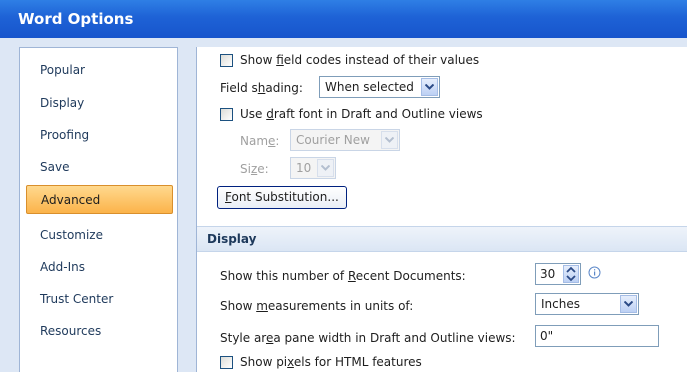 The width and height of the screenshot is (687, 372). What do you see at coordinates (360, 60) in the screenshot?
I see `show-field-codes-label: Show field codes instead of their values` at bounding box center [360, 60].